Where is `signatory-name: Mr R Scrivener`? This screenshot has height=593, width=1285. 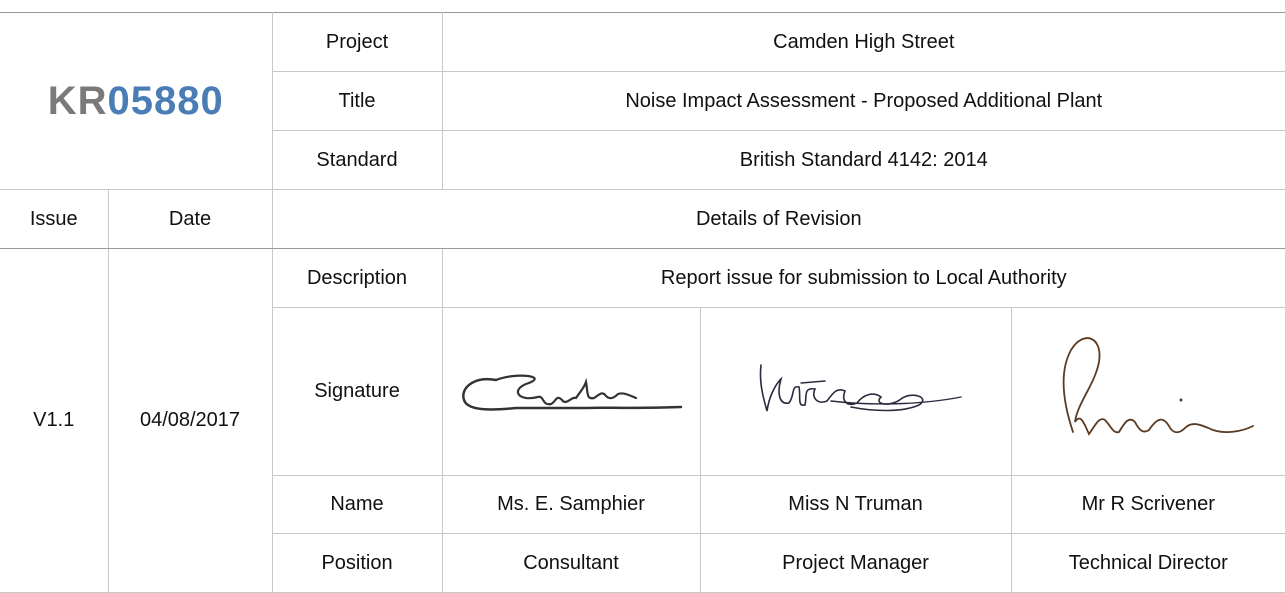
signatory-name: Mr R Scrivener is located at coordinates (1147, 504).